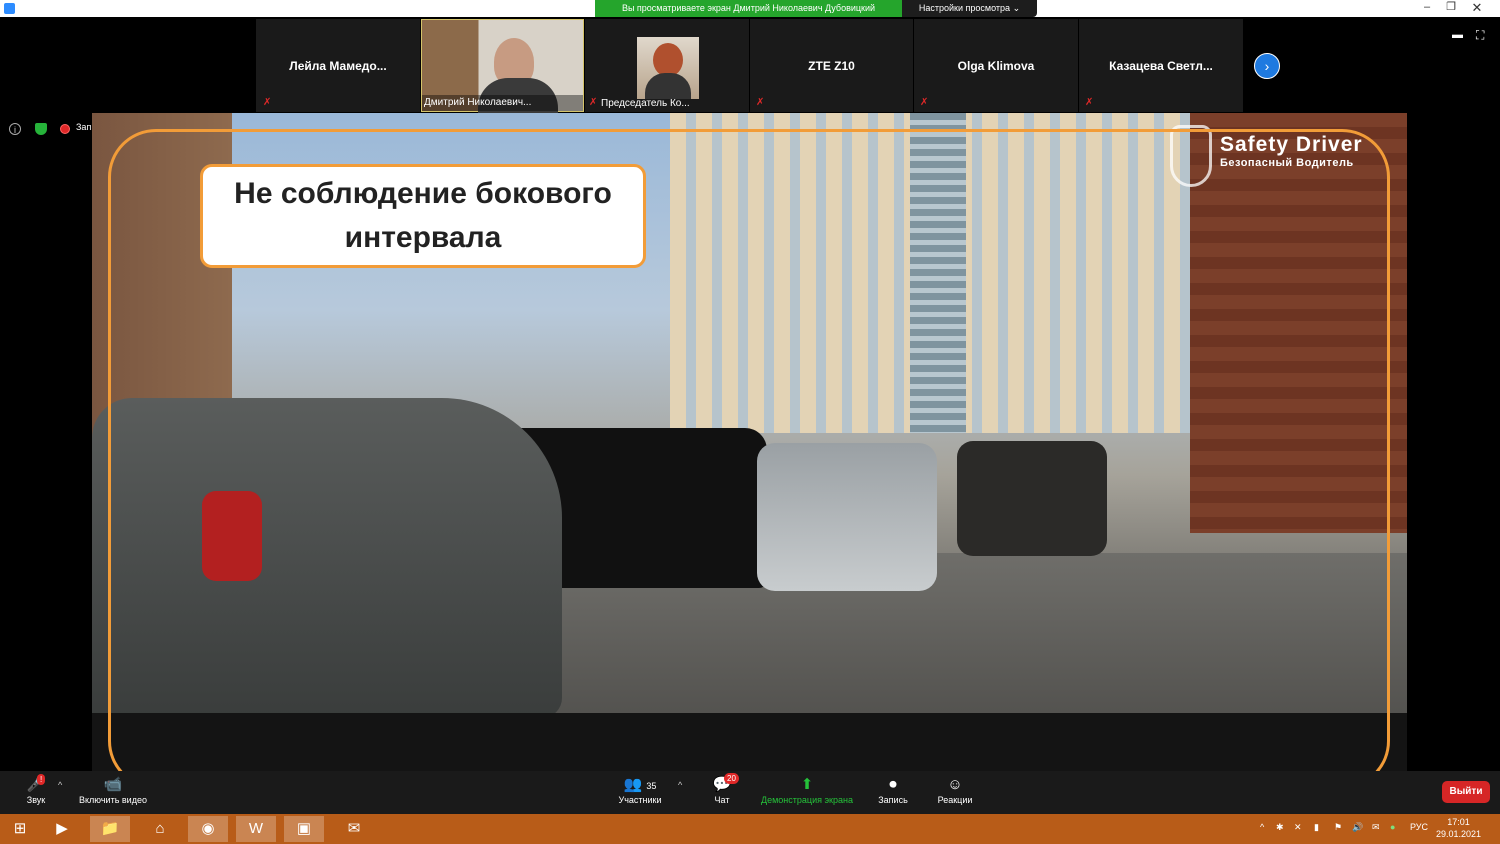  I want to click on system-clock: 17:01 29.01.2021, so click(1458, 828).